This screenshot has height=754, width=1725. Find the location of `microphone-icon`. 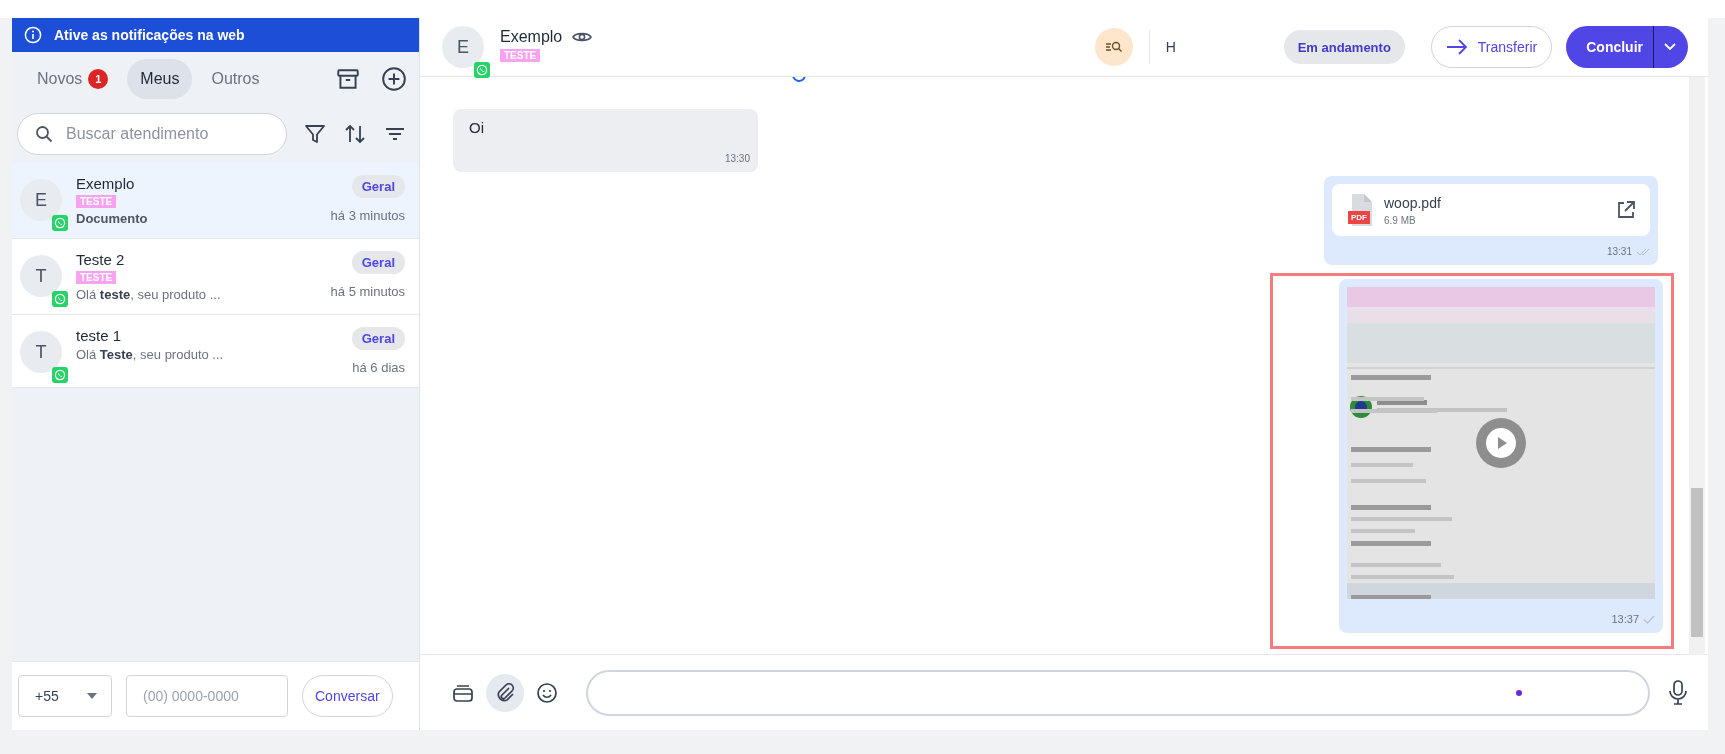

microphone-icon is located at coordinates (1678, 692).